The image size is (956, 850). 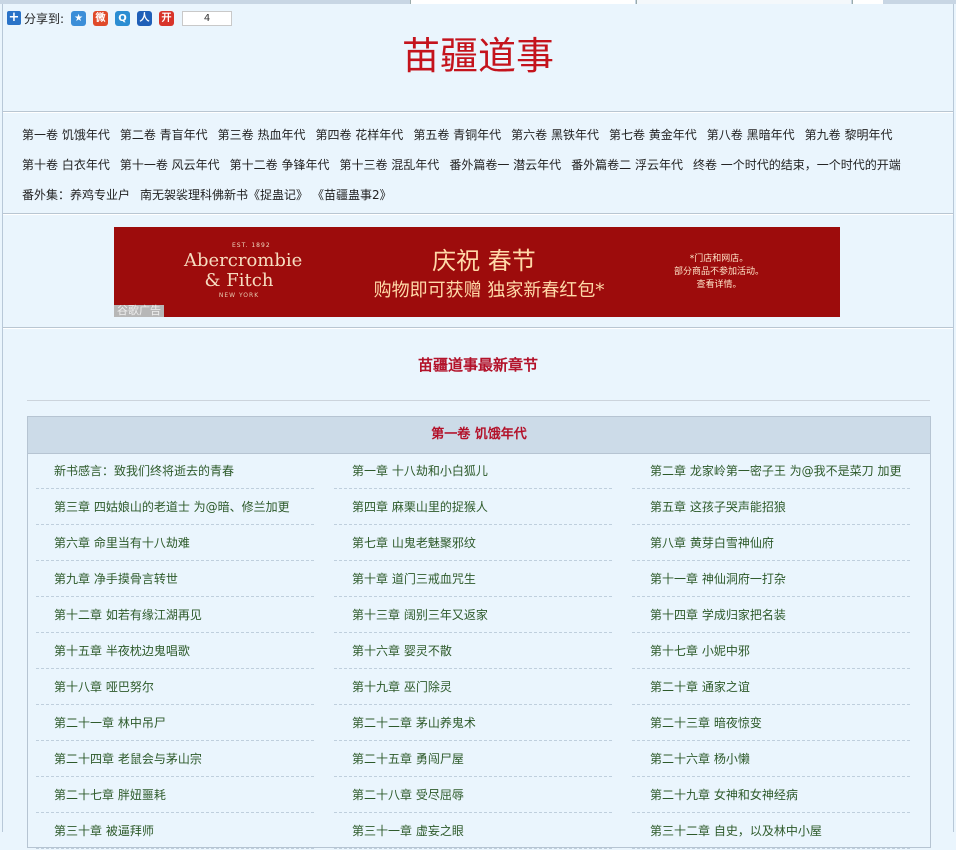 I want to click on chapter-row: 第二十四章 老鼠会与茅山宗 第二十五章 勇闯尸屋 第二十六章 杨小懒, so click(x=481, y=760).